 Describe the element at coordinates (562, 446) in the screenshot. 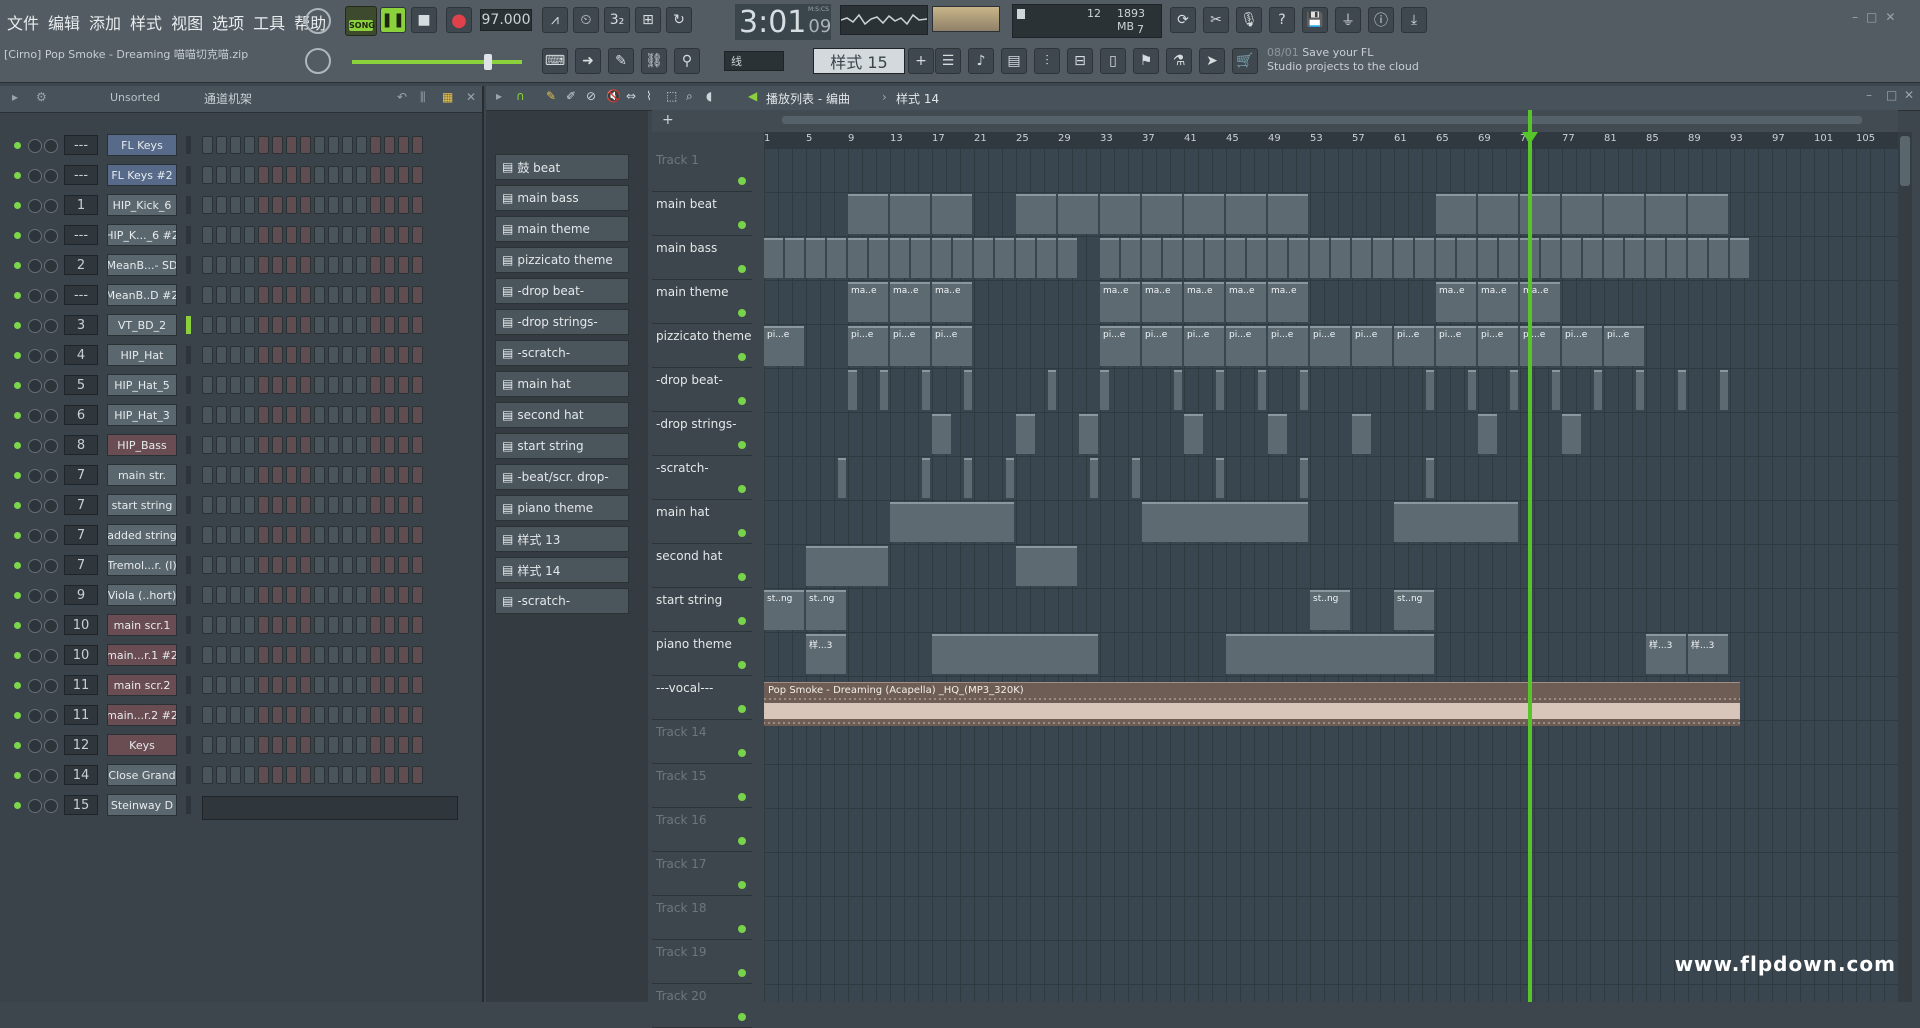

I see `pattern-item: ▤ start string` at that location.